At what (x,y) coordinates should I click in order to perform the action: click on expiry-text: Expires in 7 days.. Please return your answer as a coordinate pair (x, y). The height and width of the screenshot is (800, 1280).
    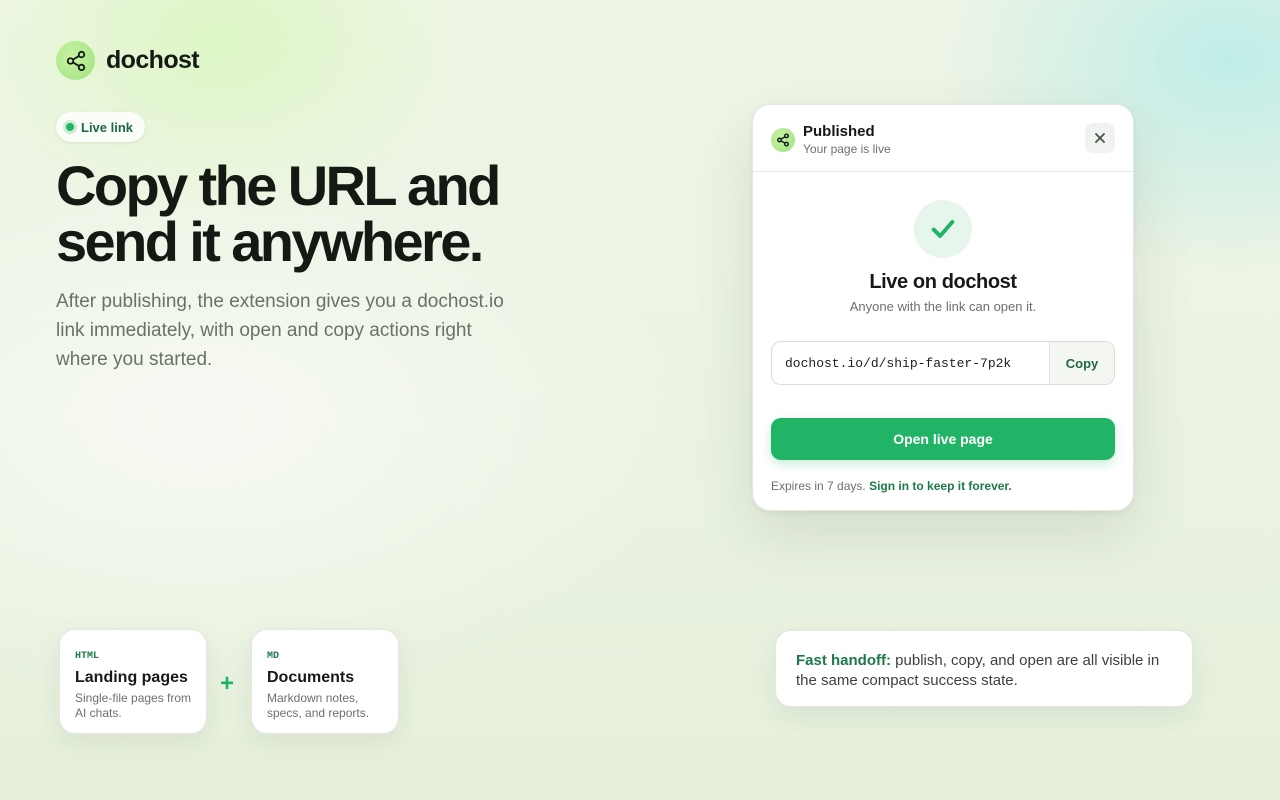
    Looking at the image, I should click on (818, 486).